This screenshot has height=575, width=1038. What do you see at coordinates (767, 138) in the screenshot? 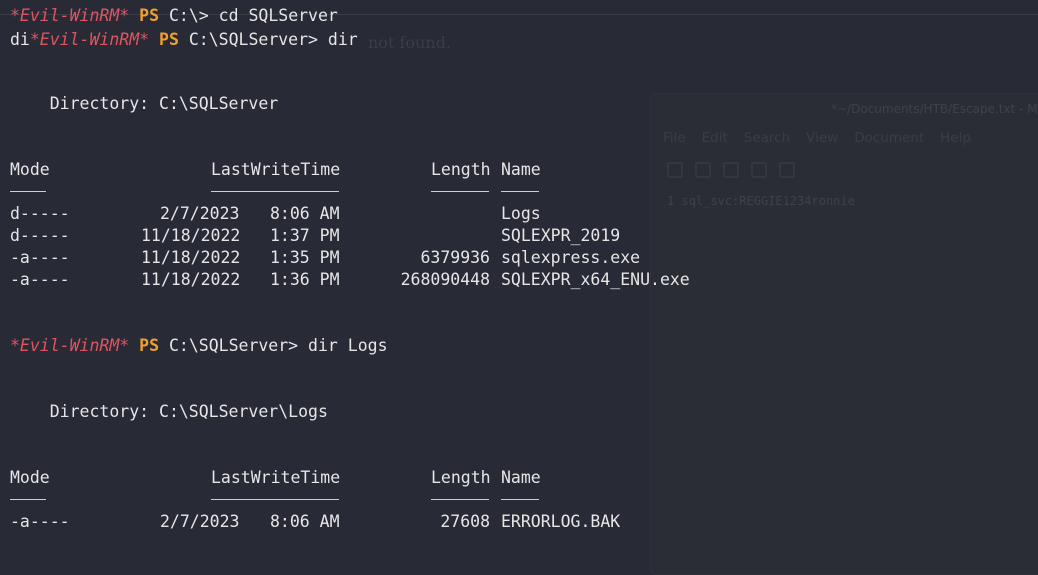
I see `menu-search: Search` at bounding box center [767, 138].